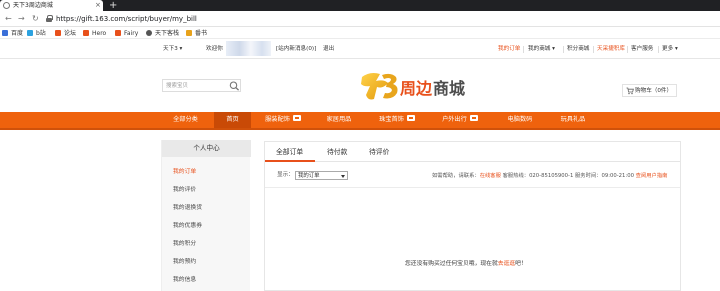 The image size is (720, 291). I want to click on cart-icon, so click(630, 91).